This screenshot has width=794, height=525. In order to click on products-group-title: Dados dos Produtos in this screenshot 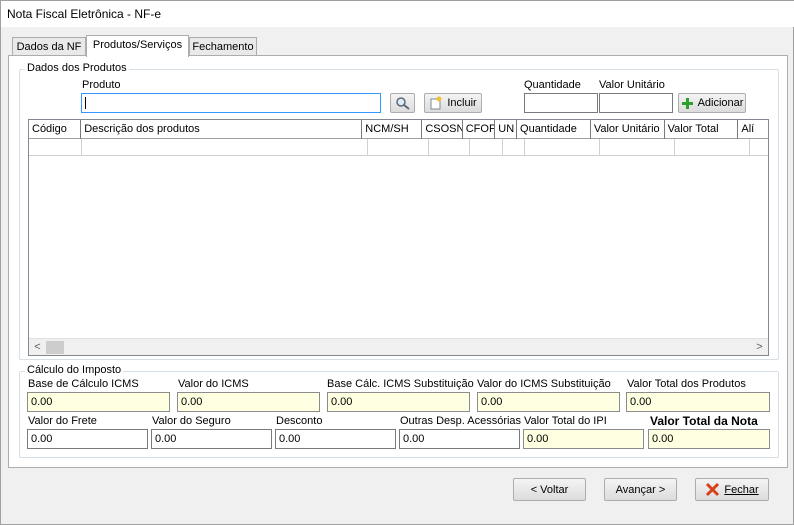, I will do `click(77, 68)`.